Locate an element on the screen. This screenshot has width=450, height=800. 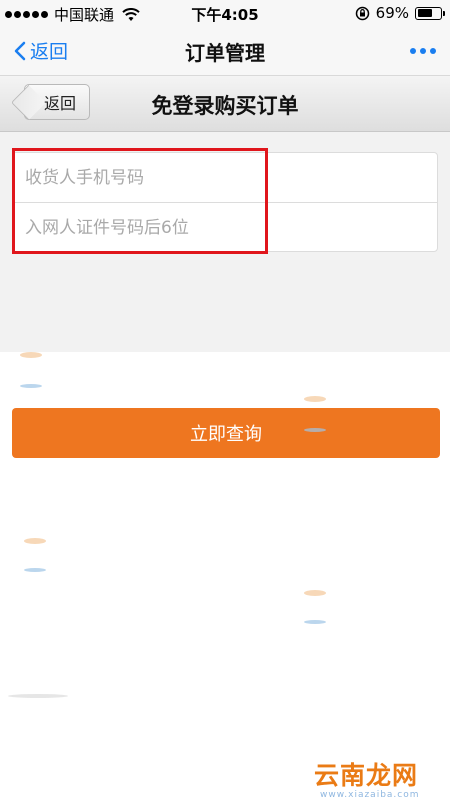
battery-percent: 69% is located at coordinates (392, 13).